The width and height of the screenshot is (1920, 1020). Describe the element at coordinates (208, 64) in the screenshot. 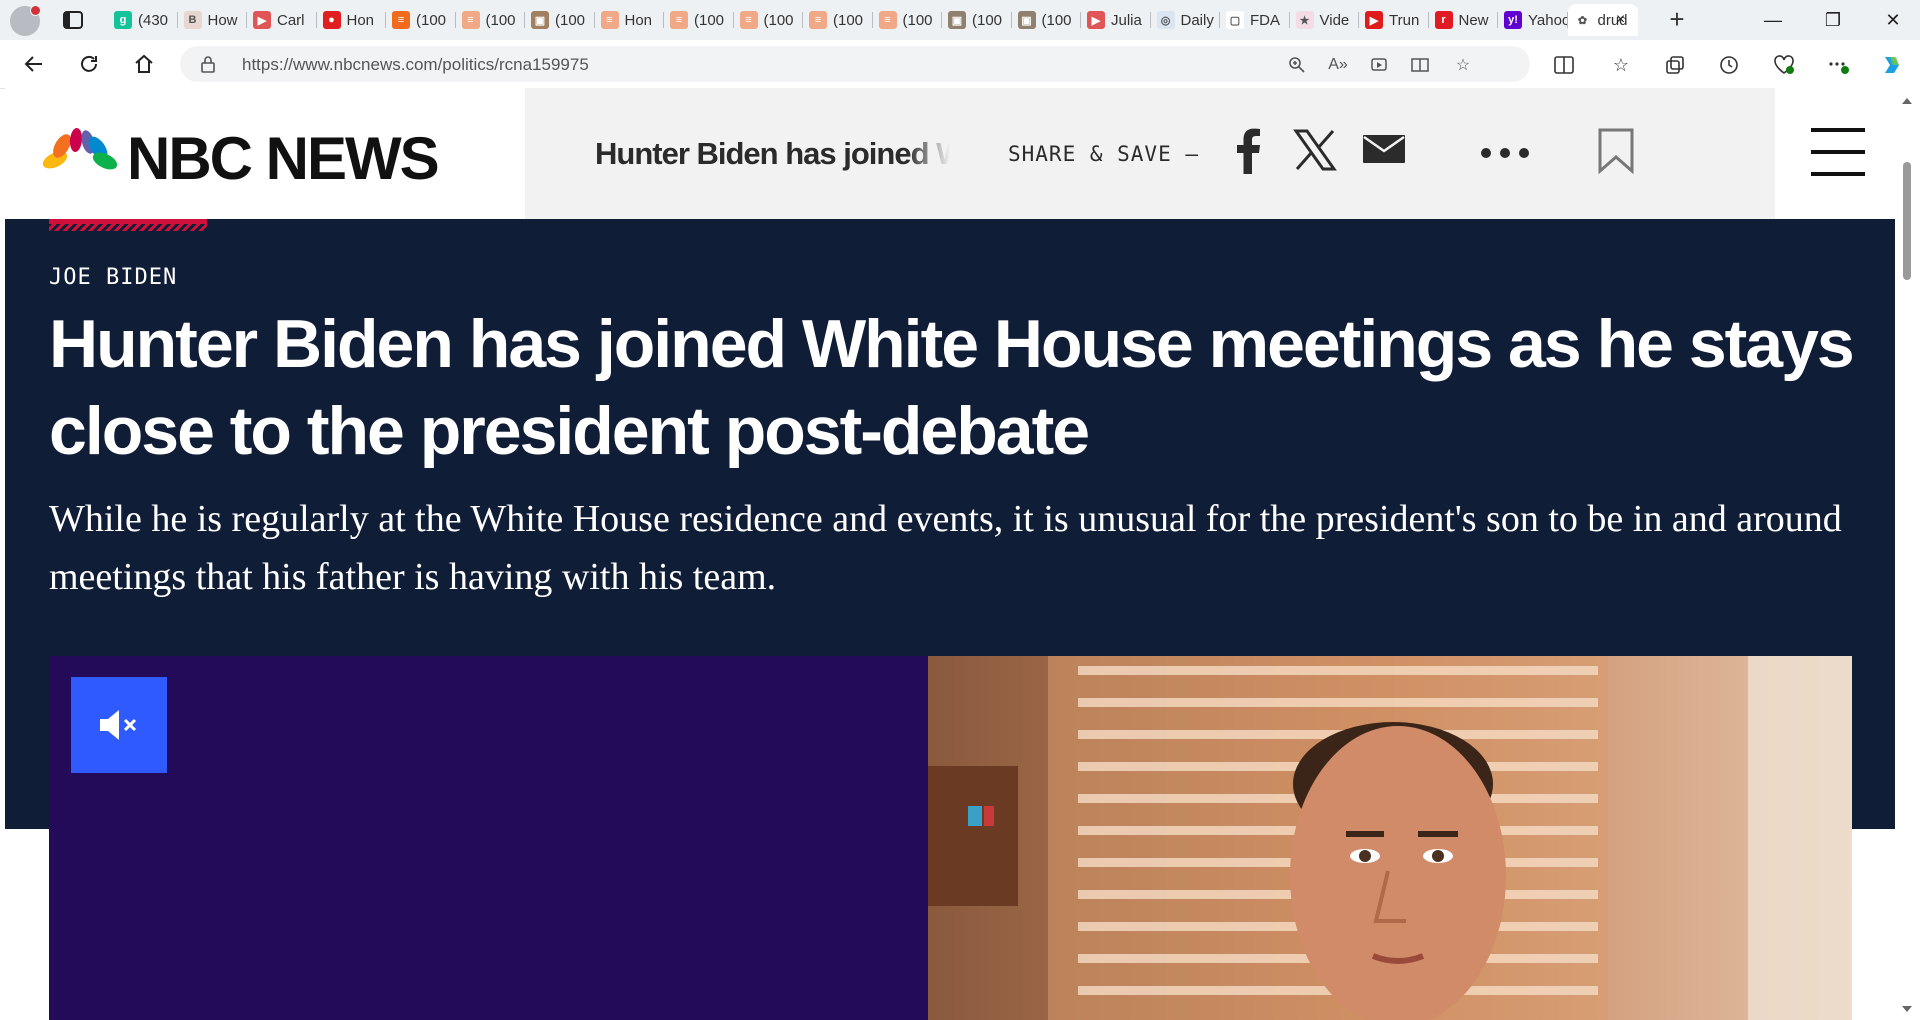

I see `lock-icon` at that location.